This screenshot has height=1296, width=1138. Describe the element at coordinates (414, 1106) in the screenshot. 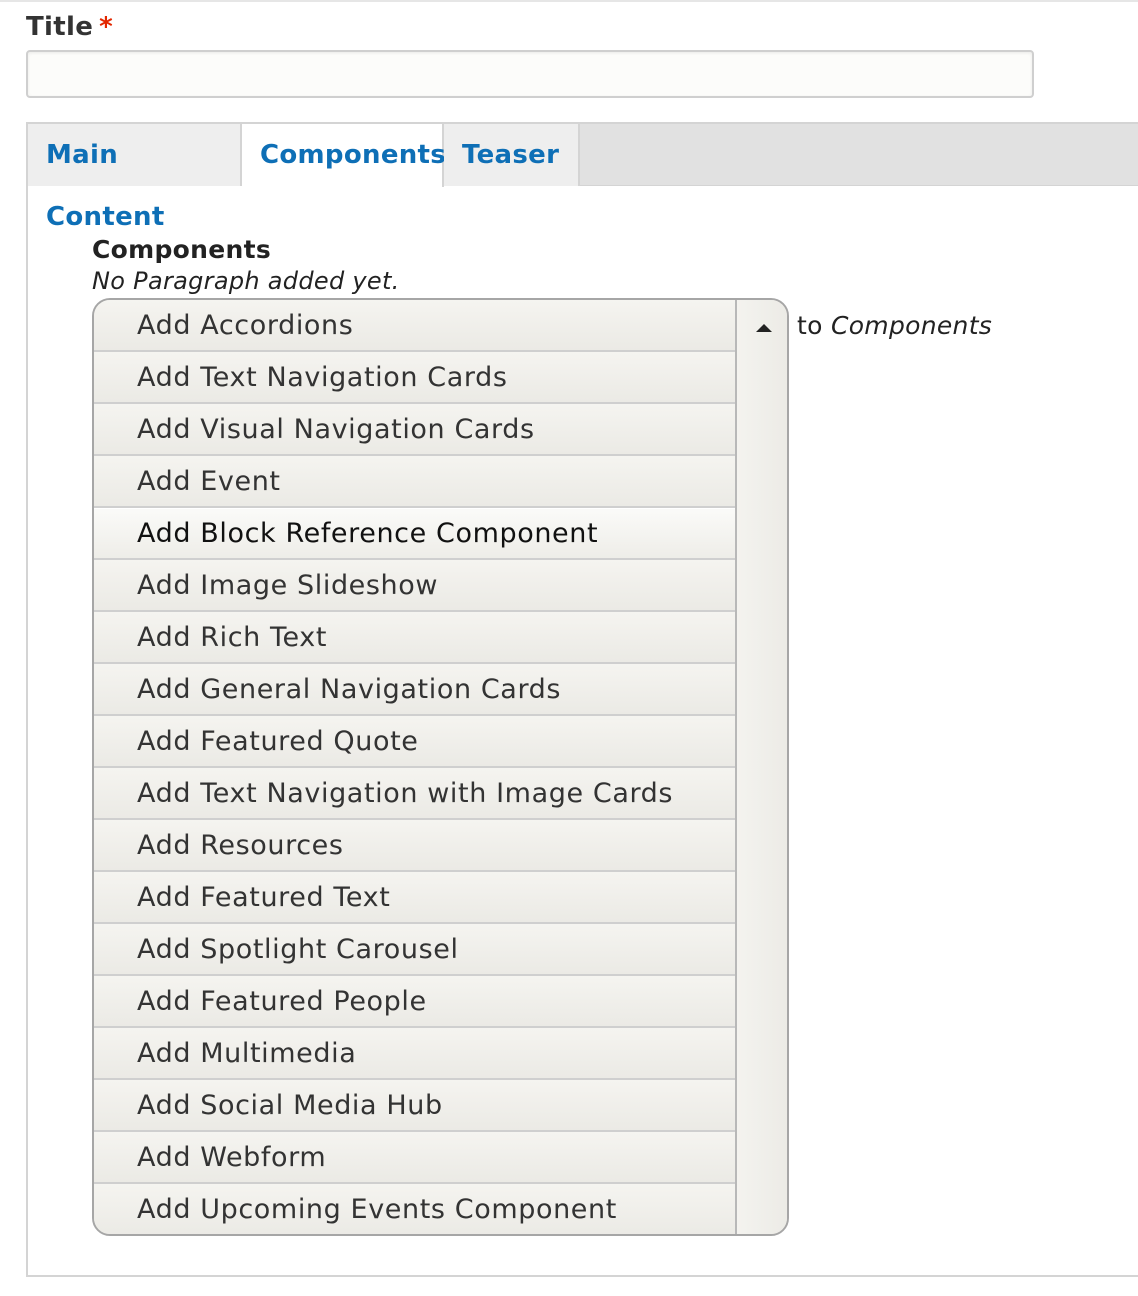

I see `dropdown-item: Add Social Media Hub` at that location.